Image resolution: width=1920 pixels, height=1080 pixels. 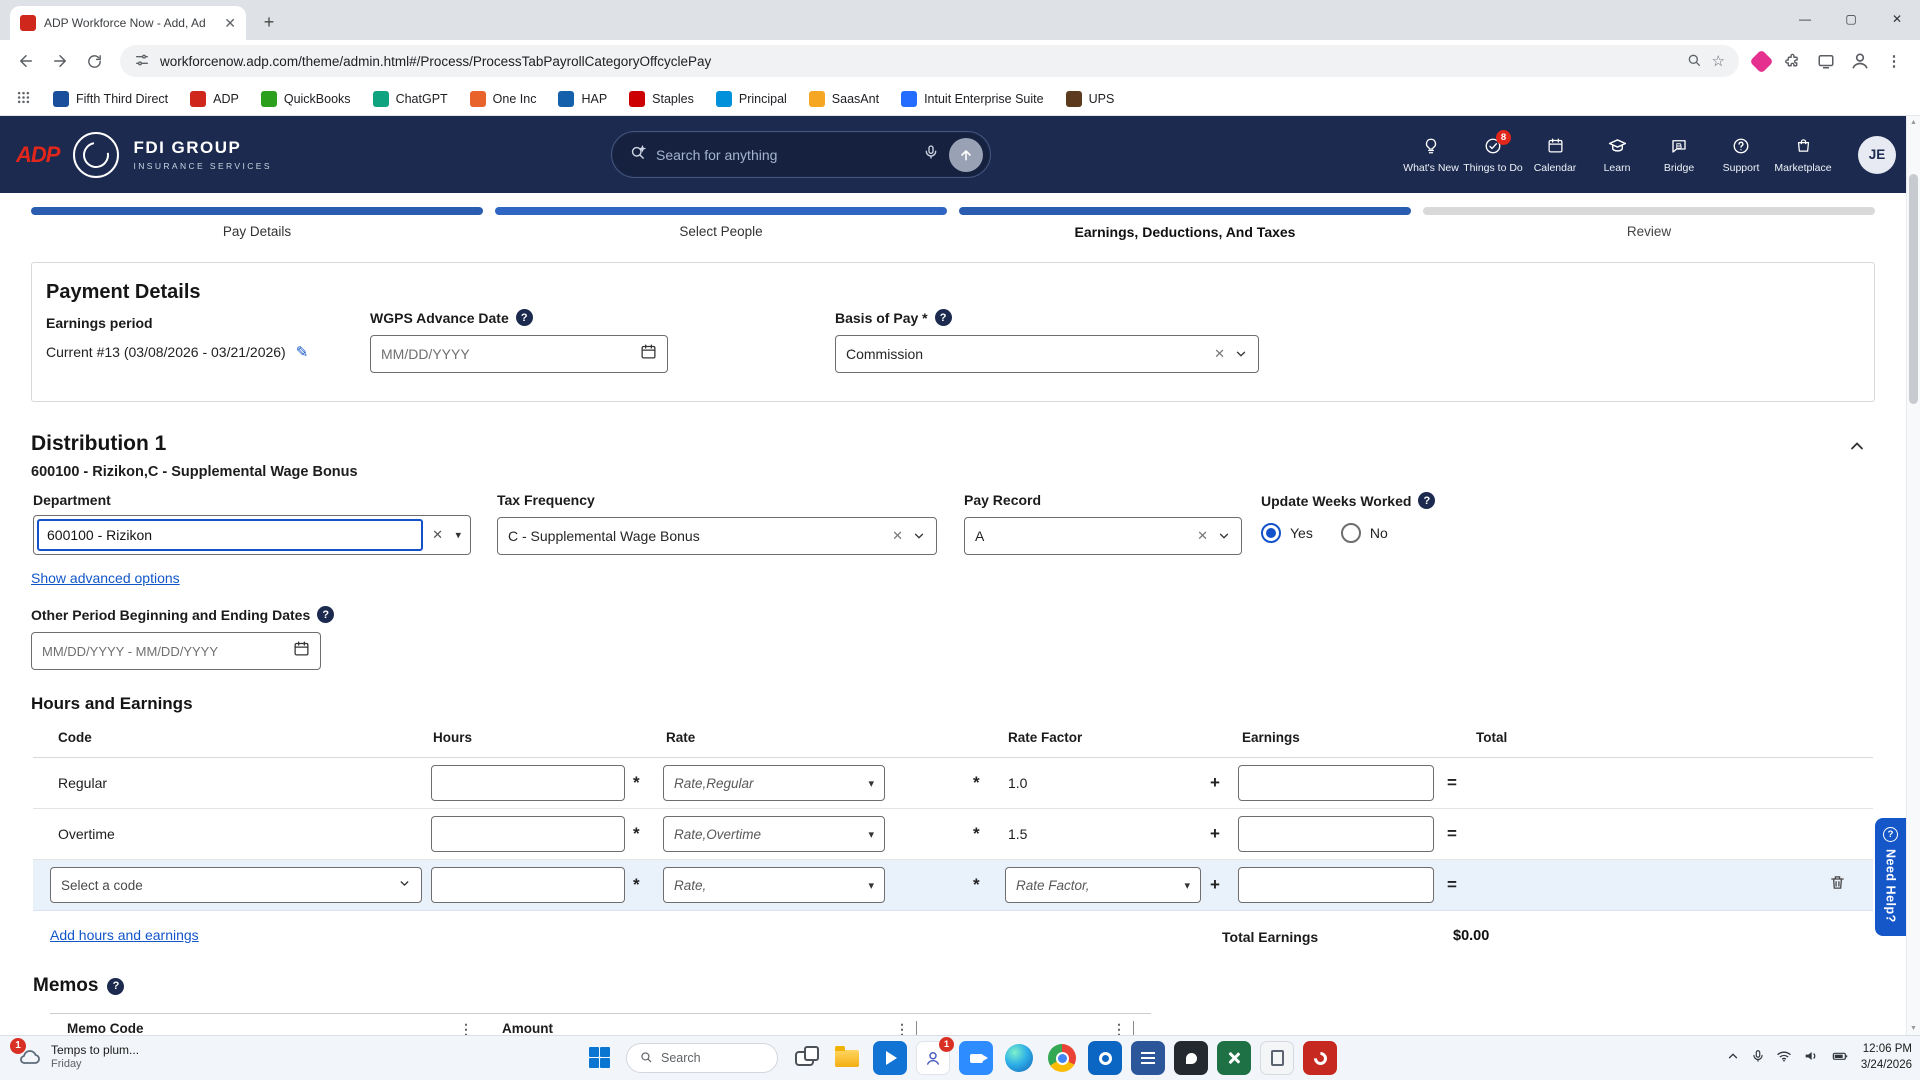 What do you see at coordinates (528, 834) in the screenshot?
I see `overtime-hours-input` at bounding box center [528, 834].